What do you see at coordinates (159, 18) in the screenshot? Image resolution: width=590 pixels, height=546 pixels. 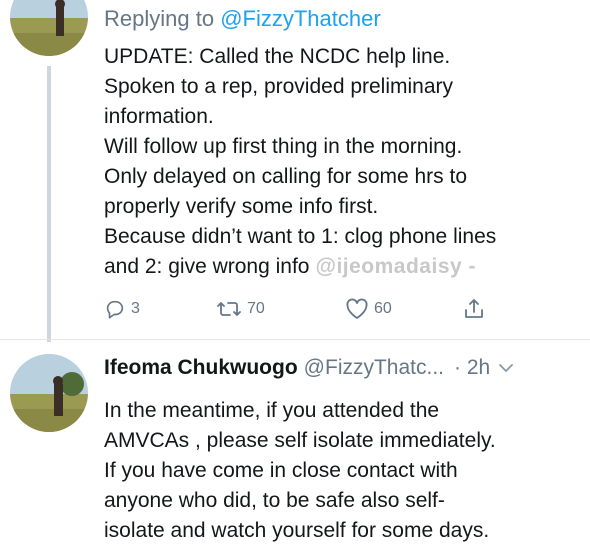 I see `reply-prefix: Replying to` at bounding box center [159, 18].